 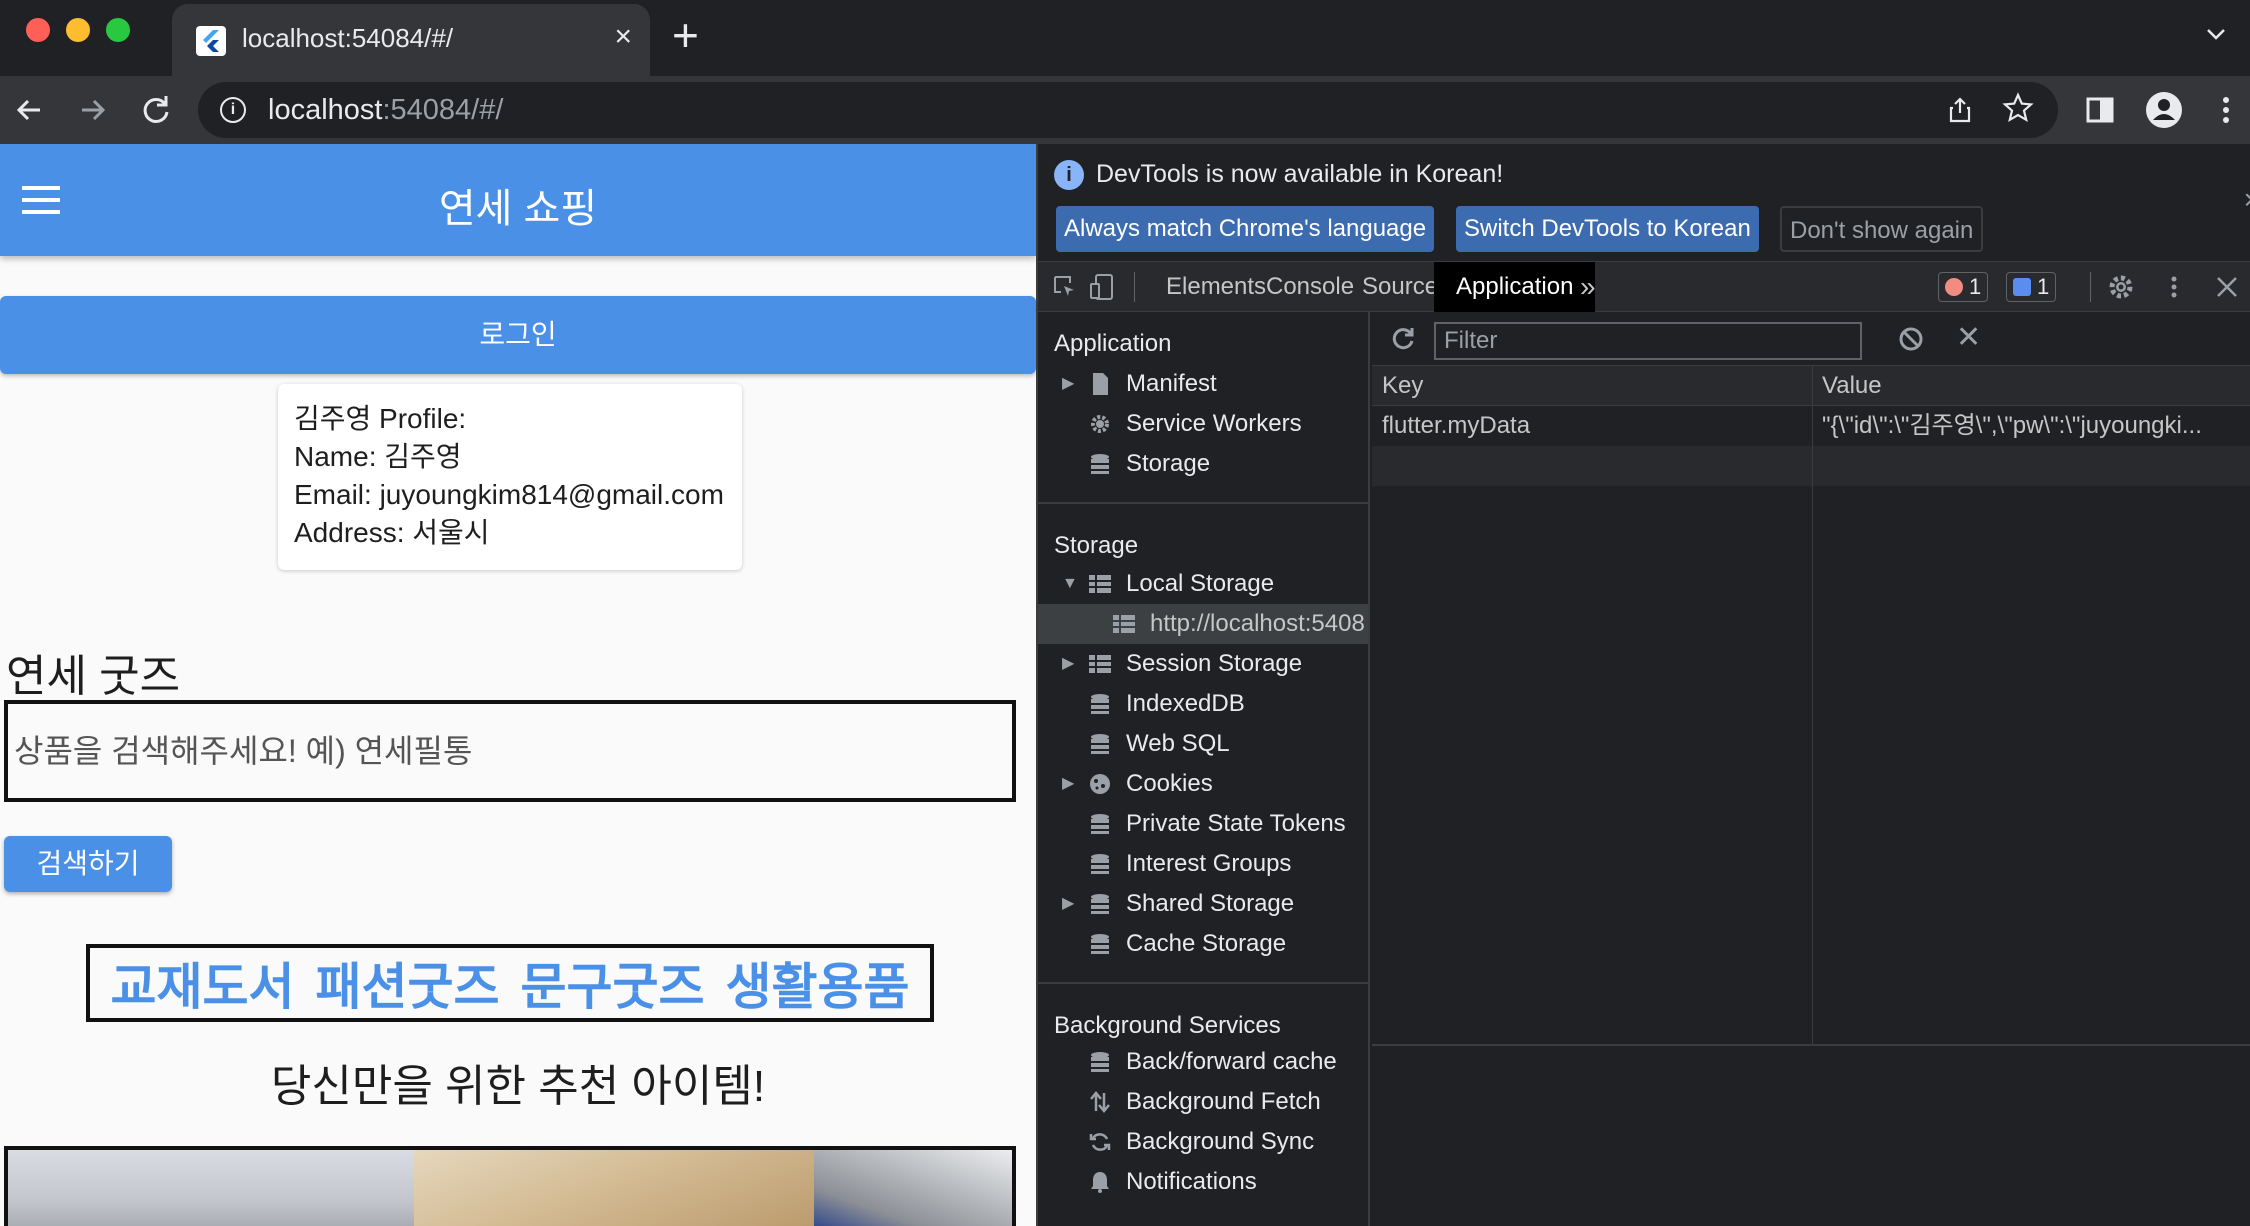 What do you see at coordinates (1100, 424) in the screenshot?
I see `gear-icon` at bounding box center [1100, 424].